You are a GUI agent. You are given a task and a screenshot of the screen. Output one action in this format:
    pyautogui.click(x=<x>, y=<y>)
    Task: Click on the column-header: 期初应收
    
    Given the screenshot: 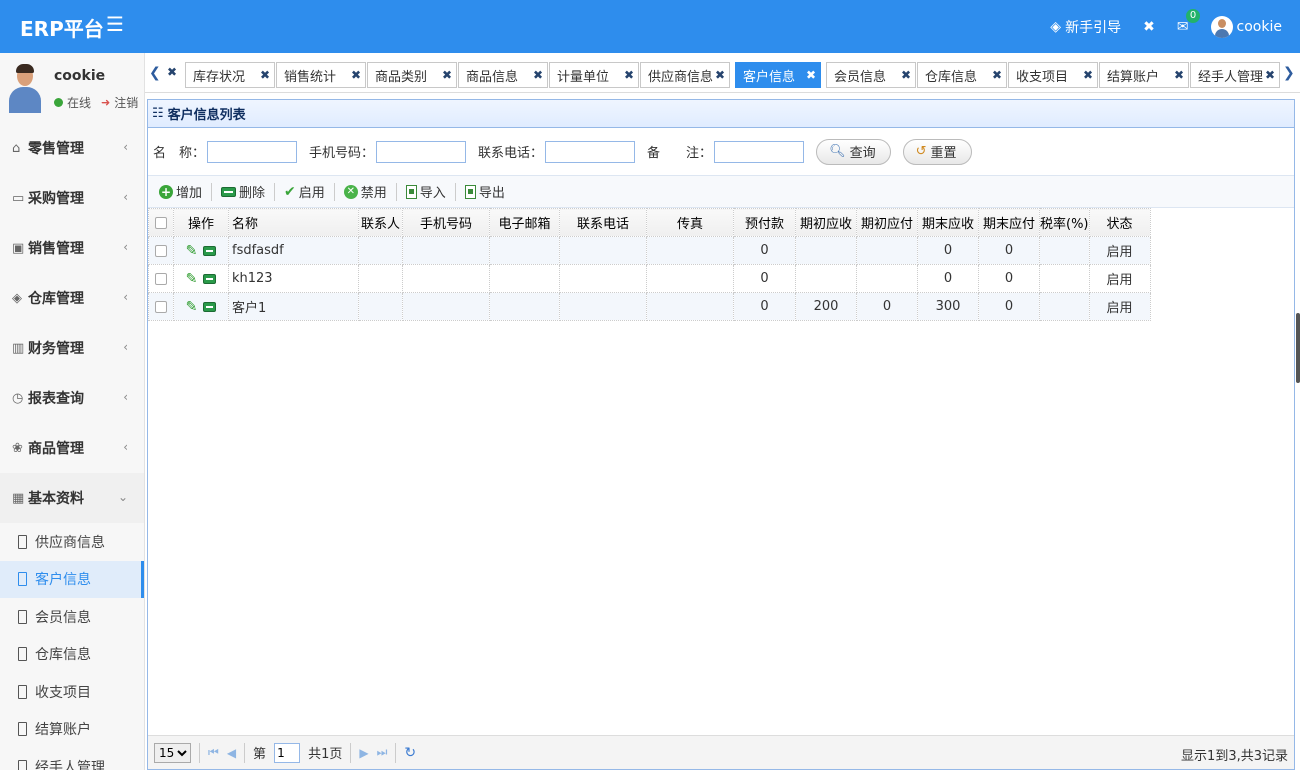 What is the action you would take?
    pyautogui.click(x=826, y=222)
    